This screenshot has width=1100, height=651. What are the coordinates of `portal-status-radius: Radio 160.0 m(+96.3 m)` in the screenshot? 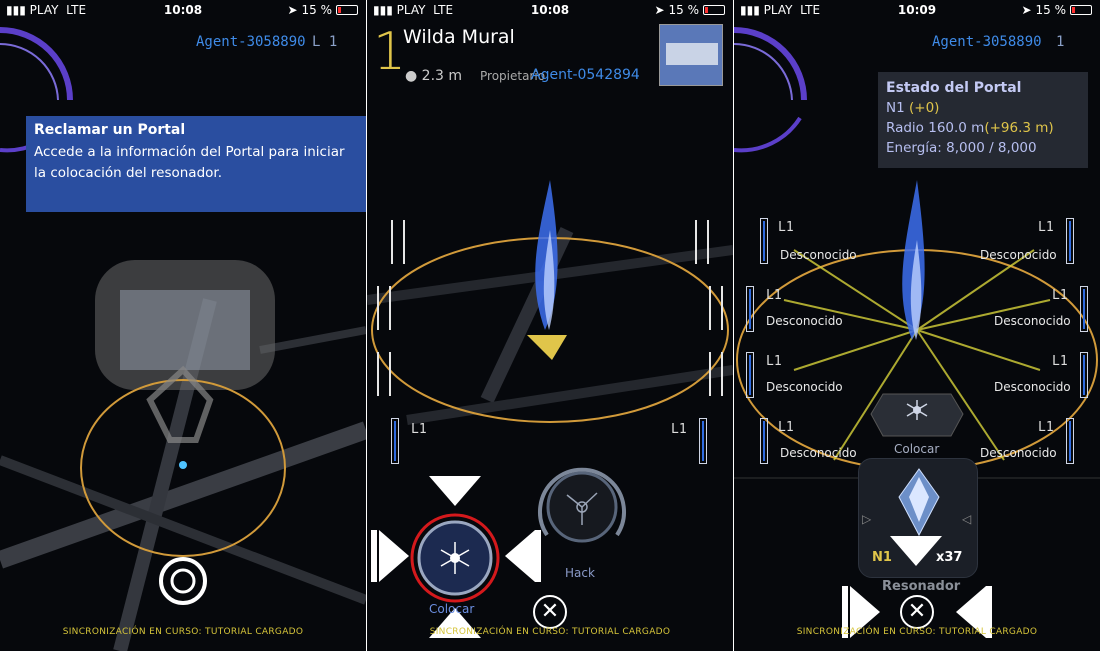 It's located at (970, 128).